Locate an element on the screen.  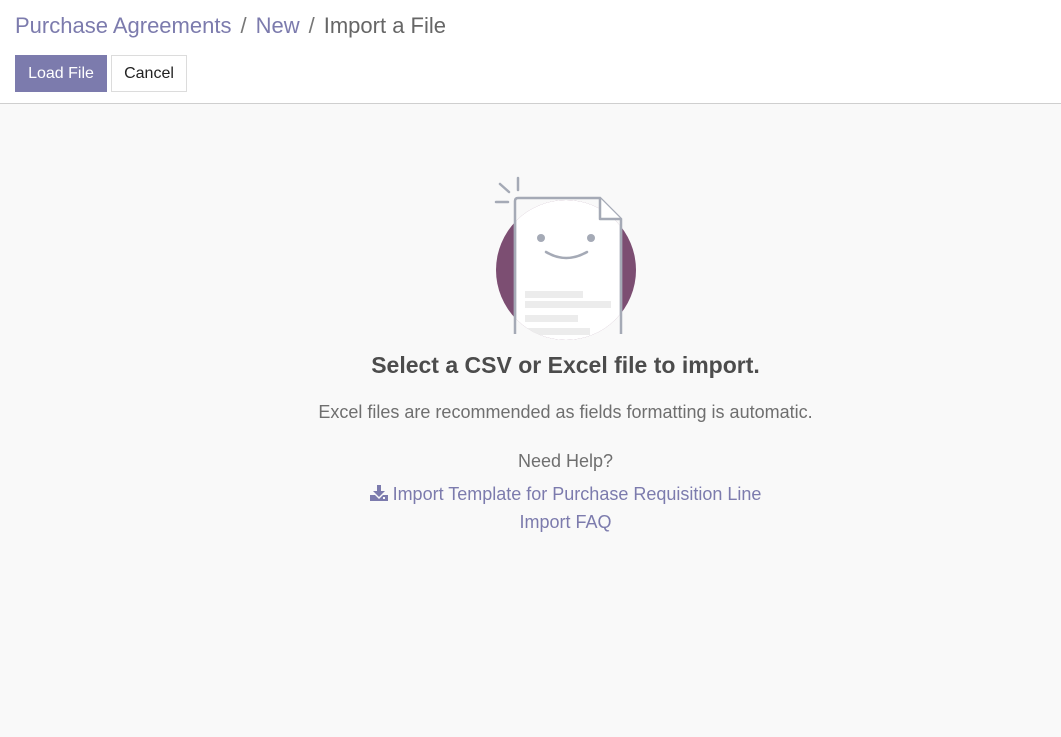
download-icon is located at coordinates (378, 493).